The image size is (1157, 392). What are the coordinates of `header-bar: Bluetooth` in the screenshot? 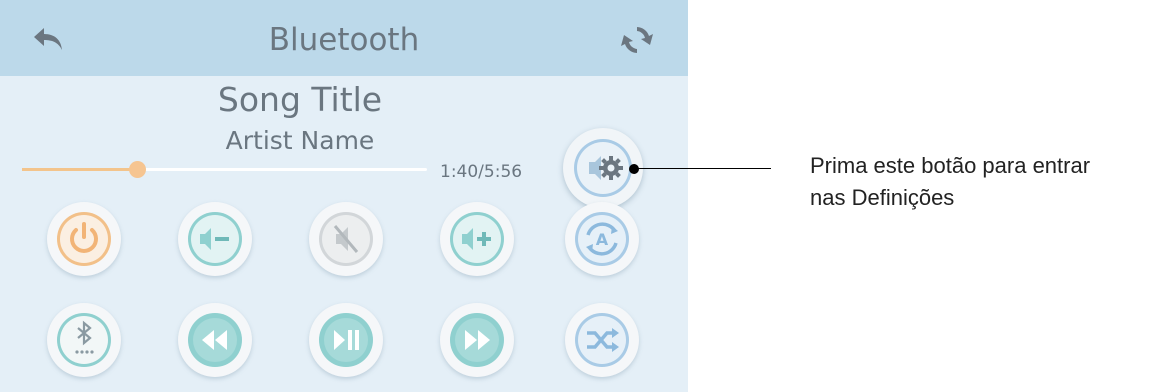 It's located at (344, 38).